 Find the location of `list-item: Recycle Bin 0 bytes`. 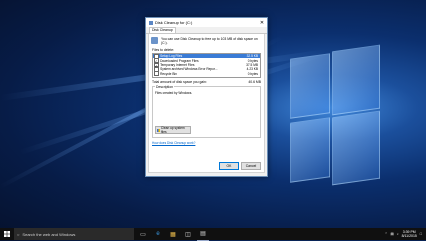

list-item: Recycle Bin 0 bytes is located at coordinates (206, 74).